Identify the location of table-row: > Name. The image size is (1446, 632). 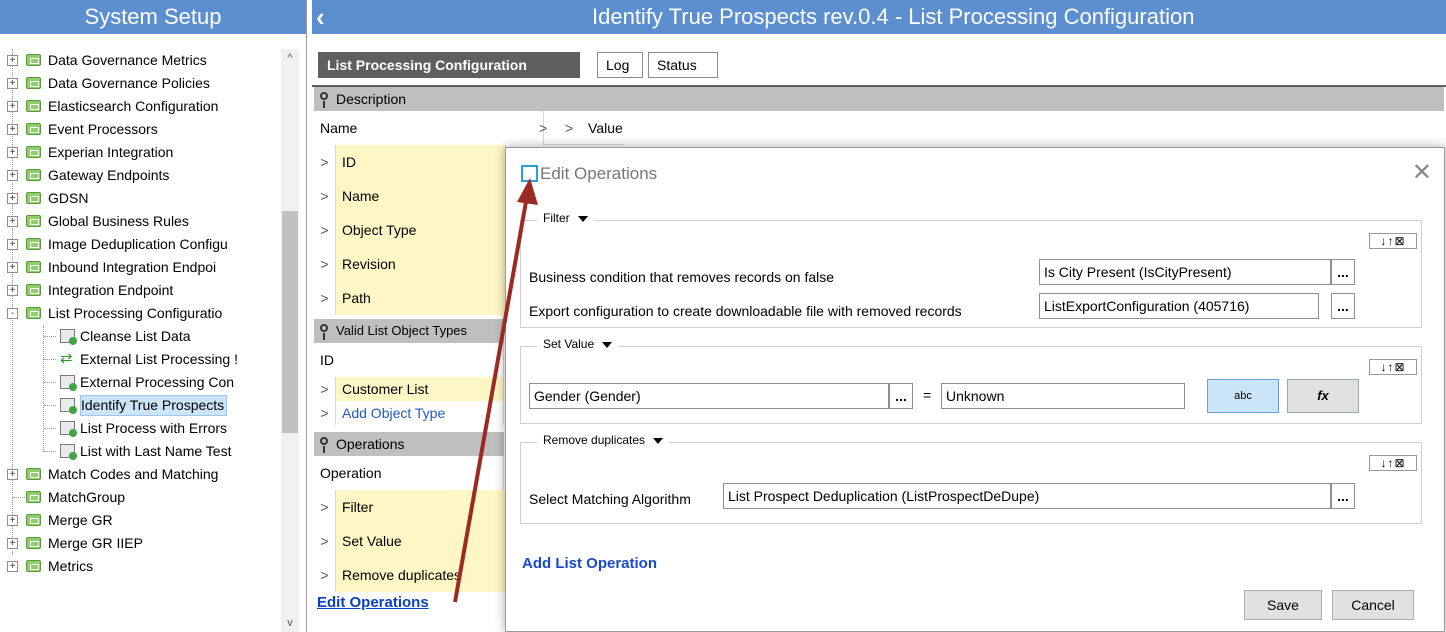
(410, 196).